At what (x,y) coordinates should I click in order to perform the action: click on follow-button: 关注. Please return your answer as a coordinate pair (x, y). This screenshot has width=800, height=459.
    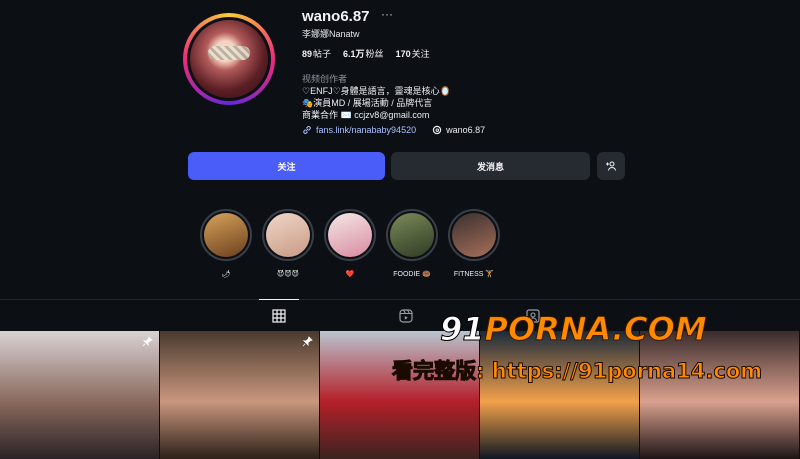
    Looking at the image, I should click on (286, 166).